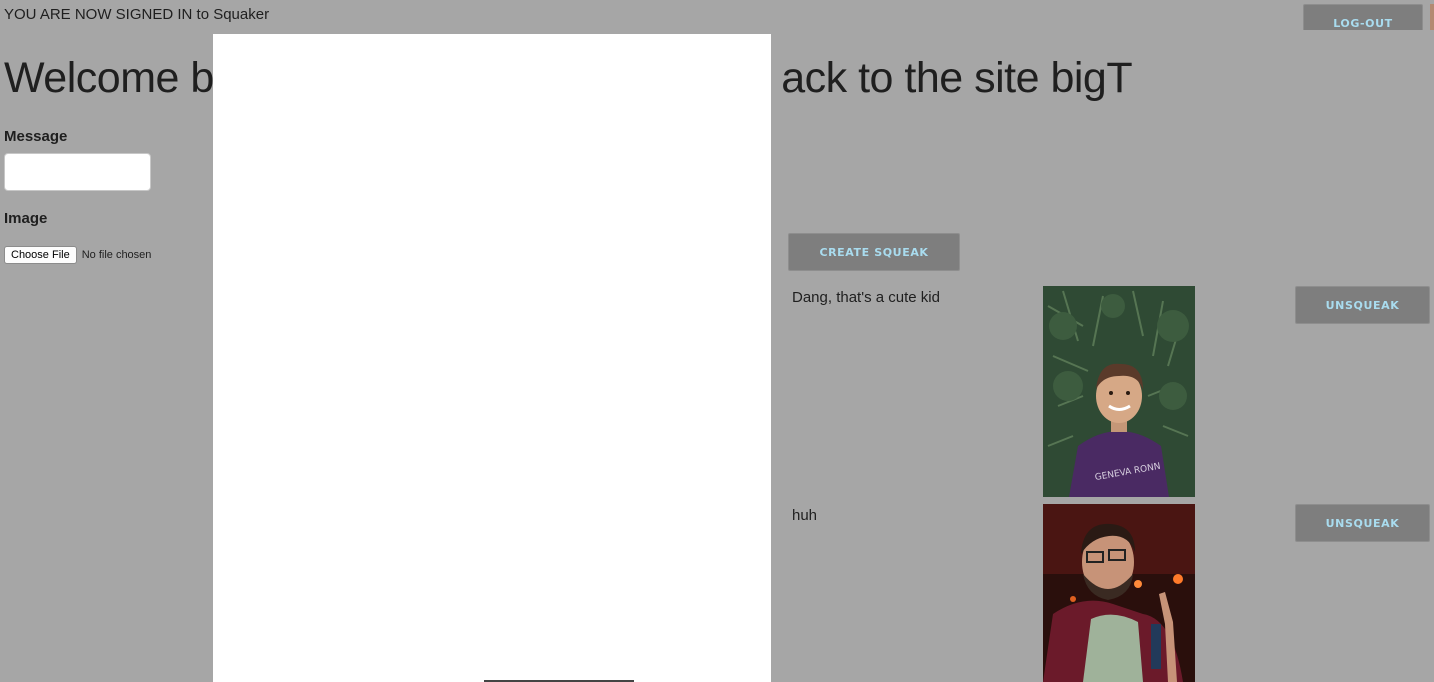 This screenshot has height=682, width=1434. I want to click on file-status: No file chosen, so click(116, 255).